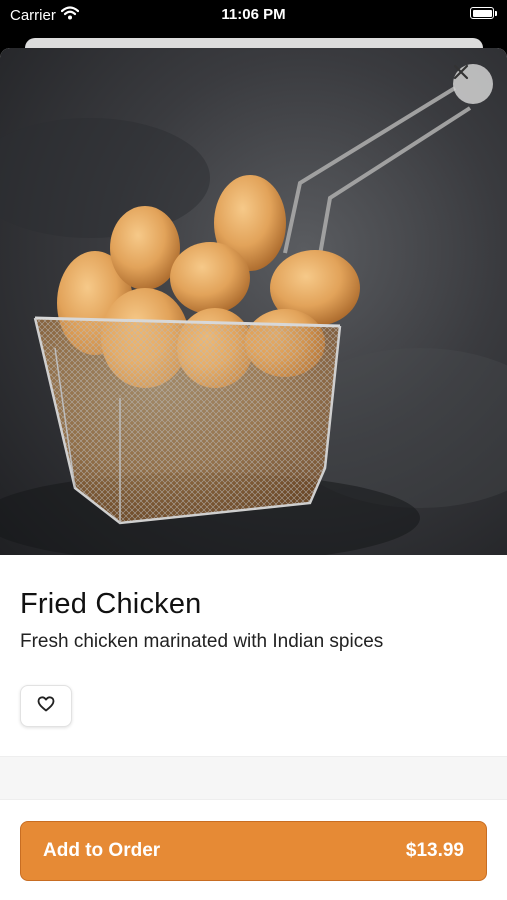  I want to click on status-time: 11:06 PM, so click(253, 14).